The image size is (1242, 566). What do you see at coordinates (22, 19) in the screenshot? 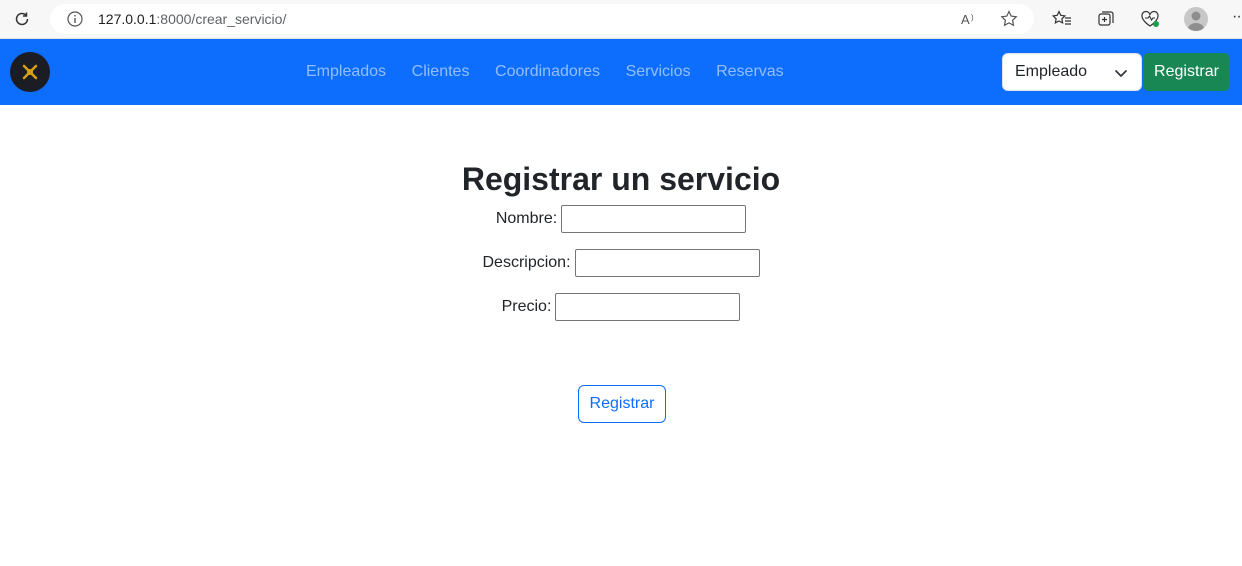
I see `reload-icon` at bounding box center [22, 19].